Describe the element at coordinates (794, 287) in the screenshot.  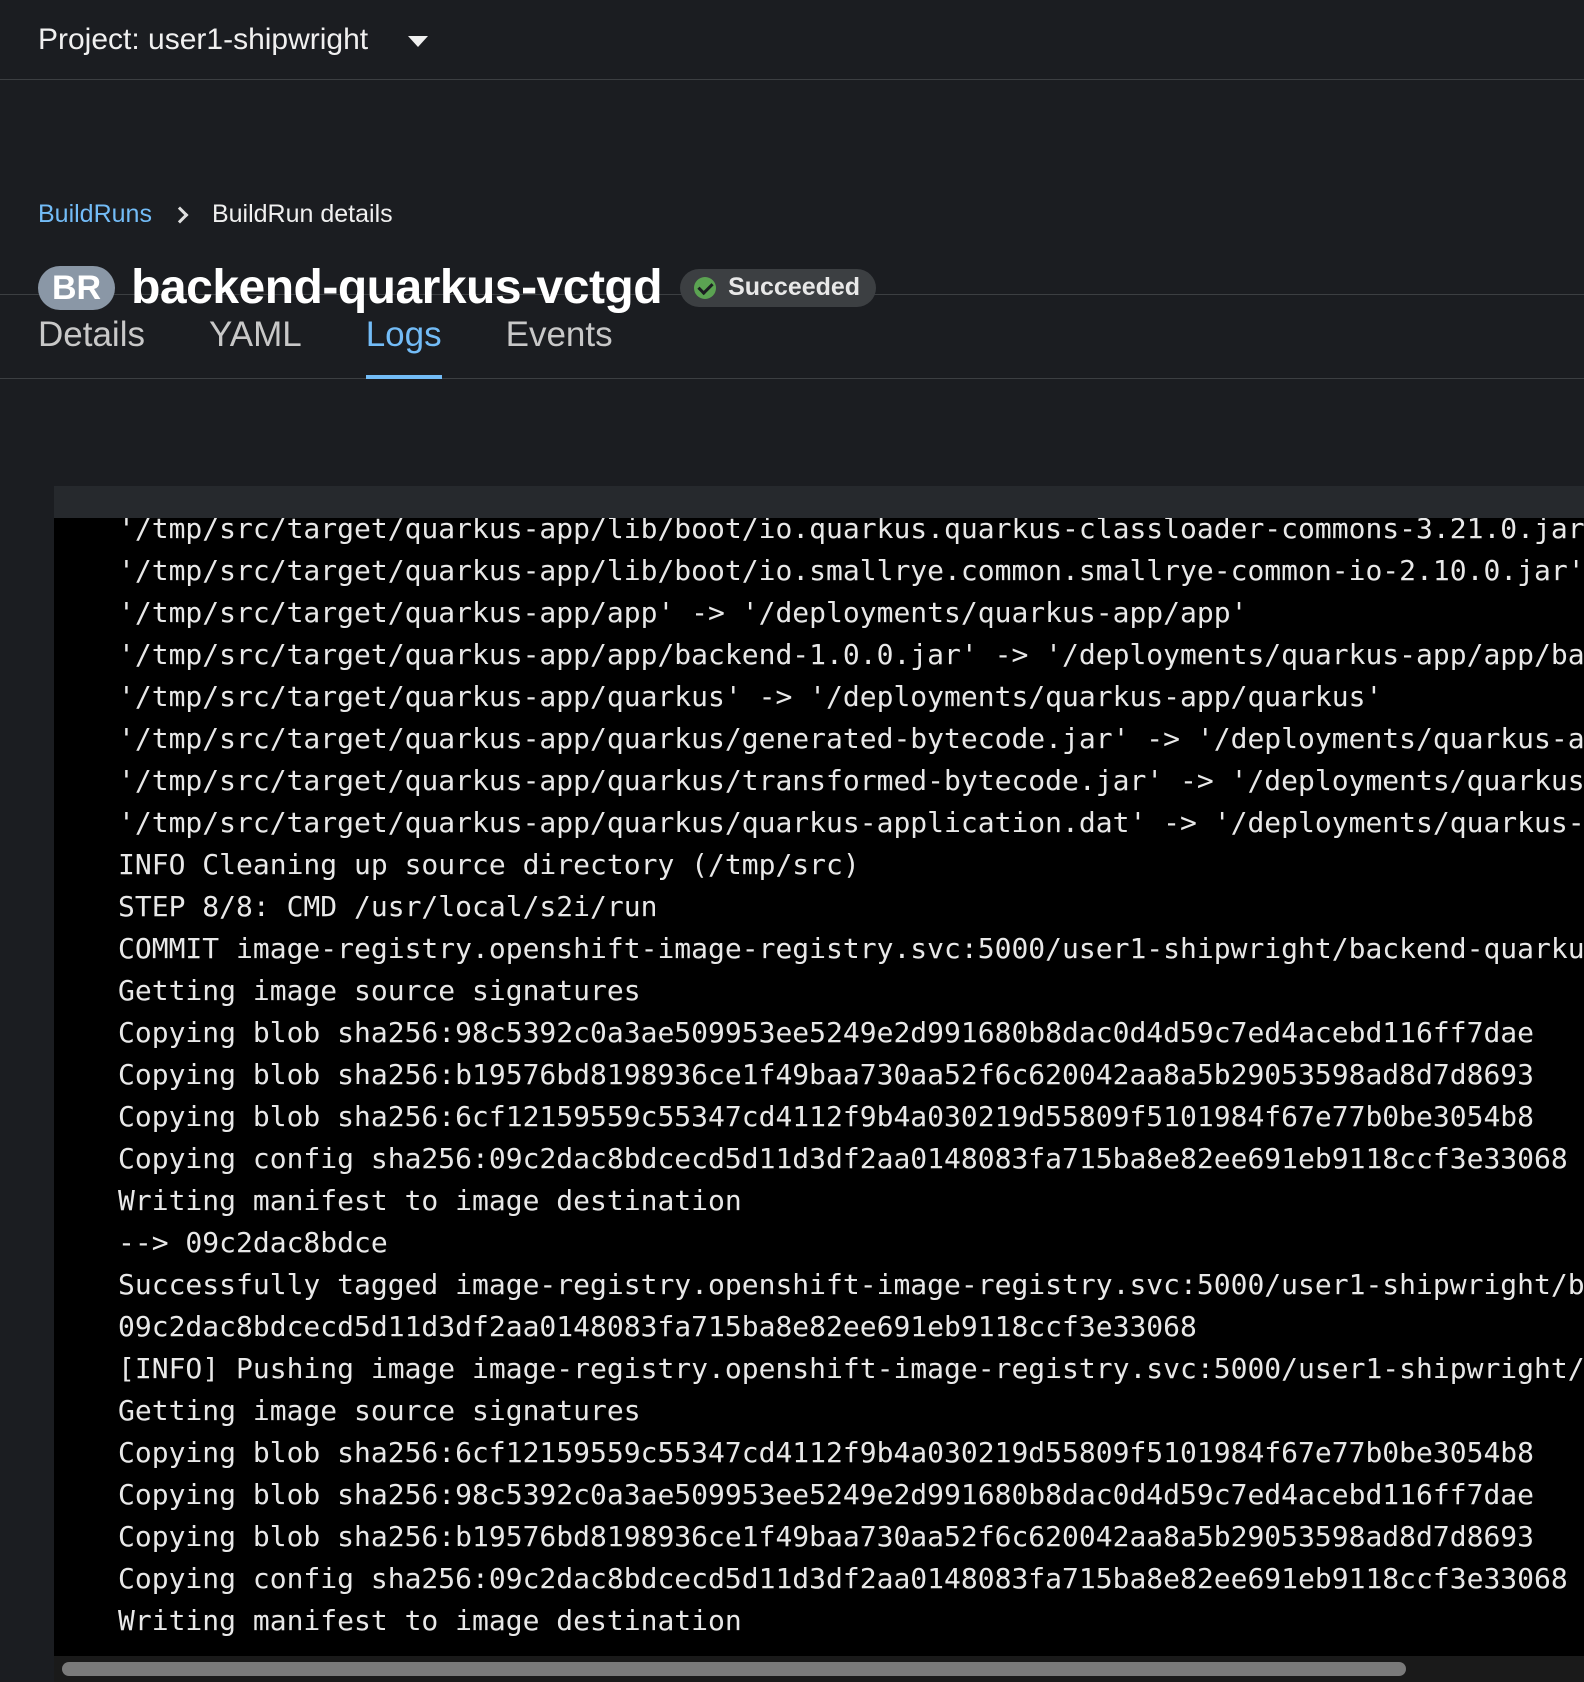
I see `status-label: Succeeded` at that location.